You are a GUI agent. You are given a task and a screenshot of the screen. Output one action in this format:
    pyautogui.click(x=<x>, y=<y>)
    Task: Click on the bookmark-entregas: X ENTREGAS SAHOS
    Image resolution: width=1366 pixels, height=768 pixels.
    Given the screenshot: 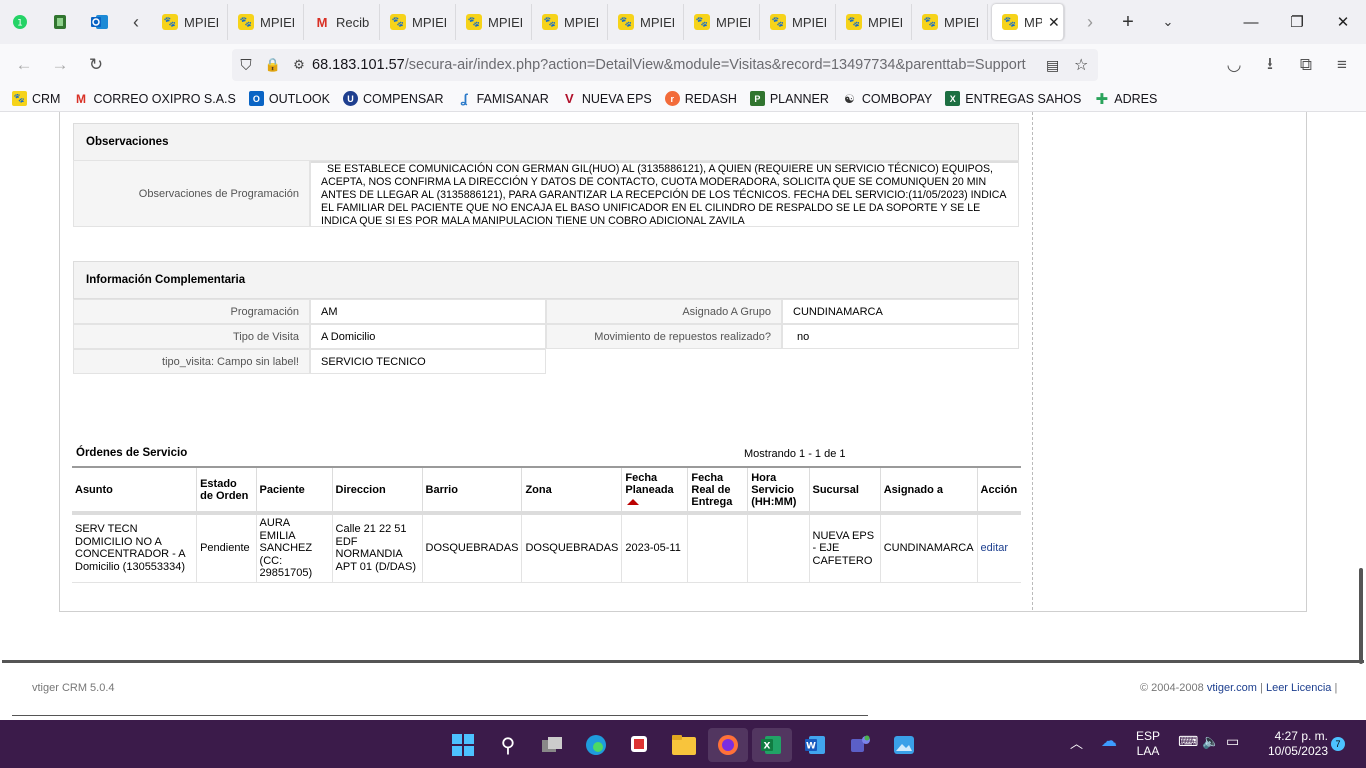 What is the action you would take?
    pyautogui.click(x=1013, y=98)
    